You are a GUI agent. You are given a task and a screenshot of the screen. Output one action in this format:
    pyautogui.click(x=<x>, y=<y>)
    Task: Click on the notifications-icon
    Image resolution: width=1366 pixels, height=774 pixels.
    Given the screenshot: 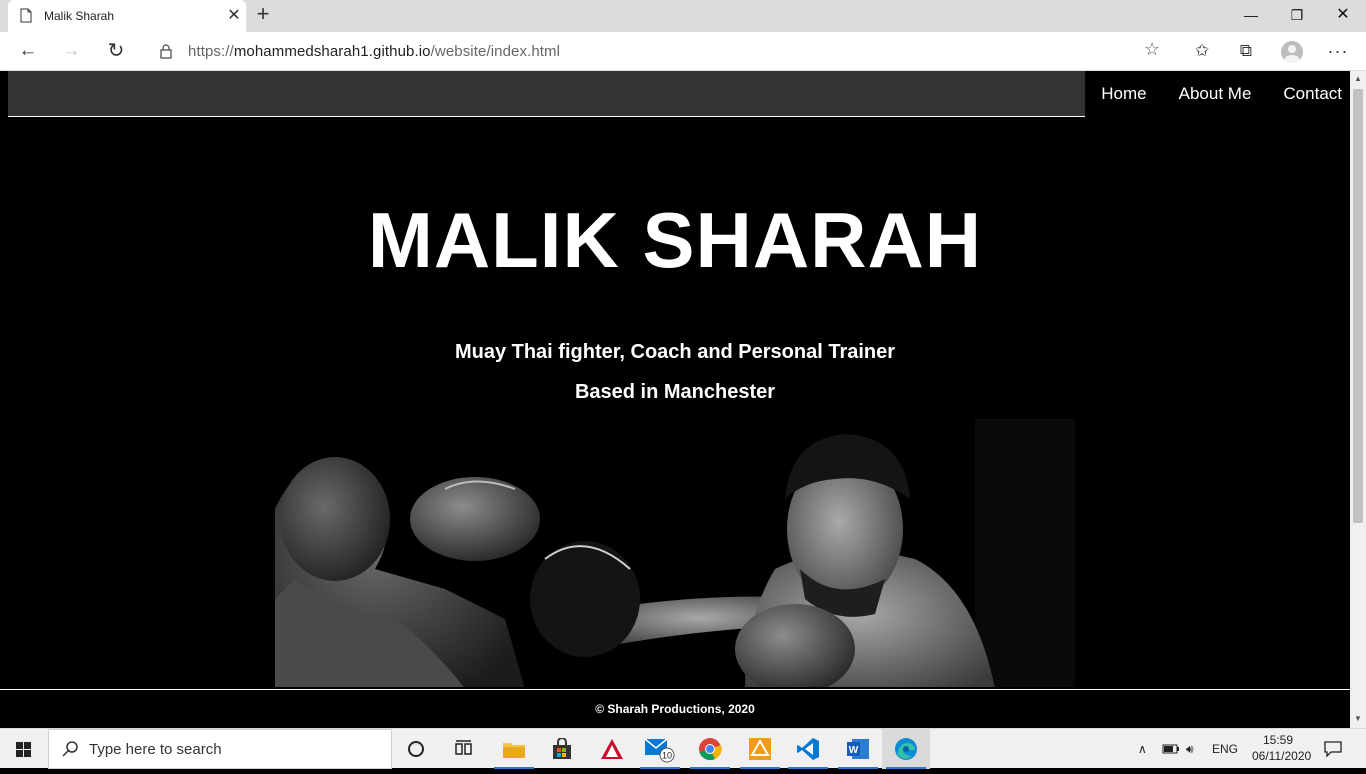 What is the action you would take?
    pyautogui.click(x=1333, y=749)
    